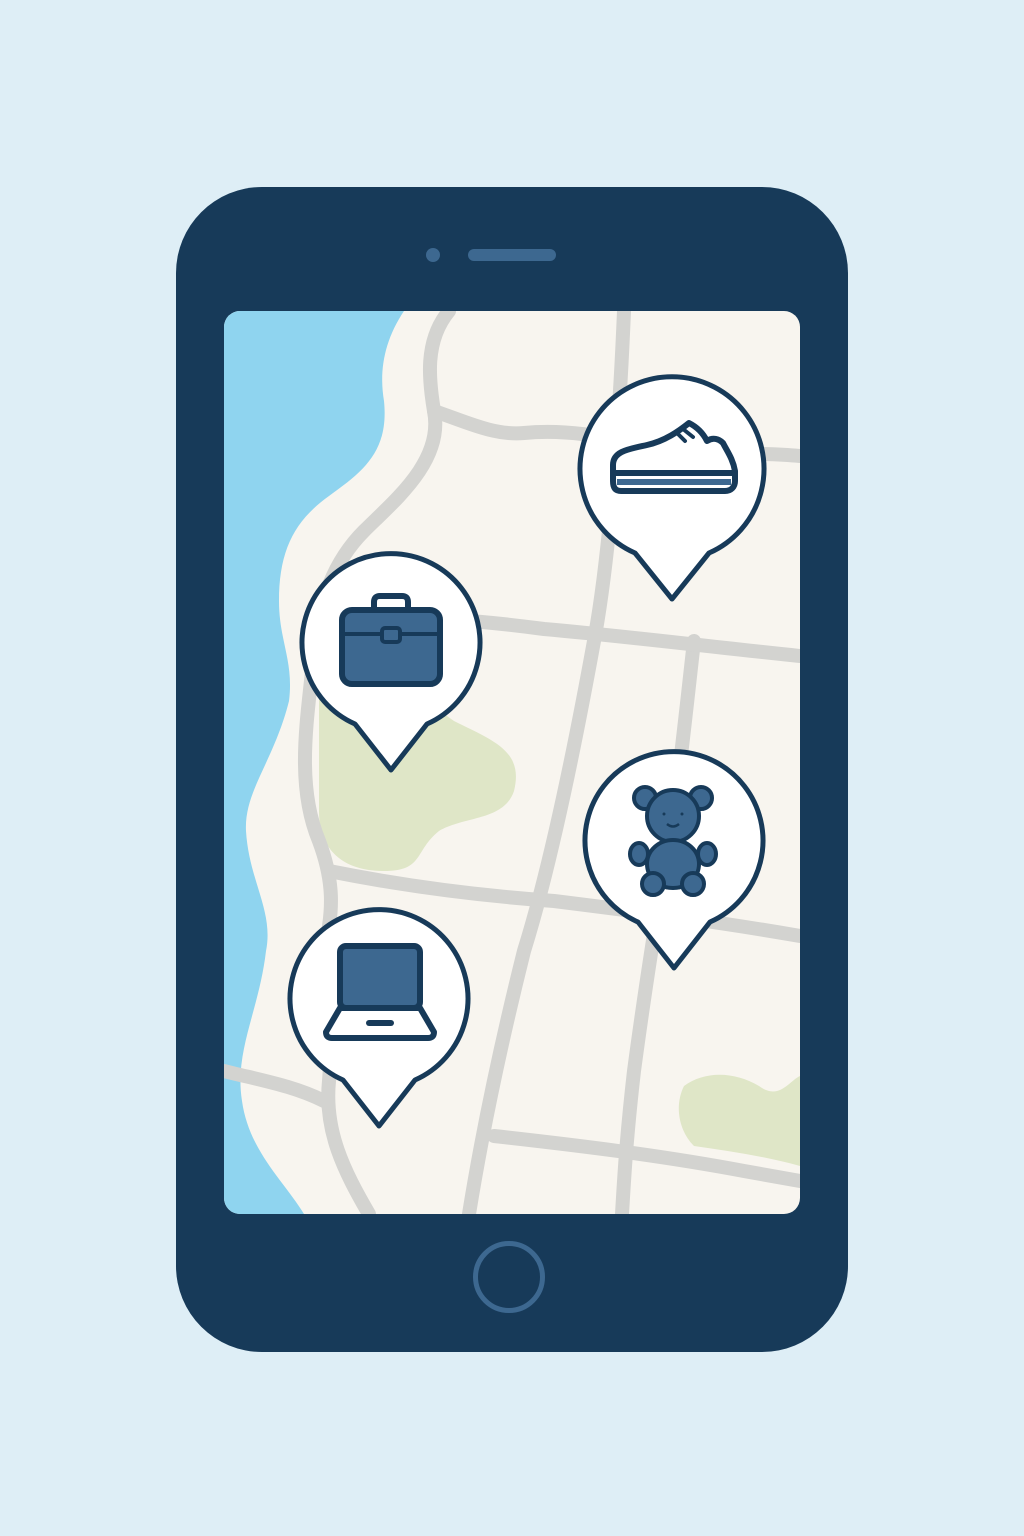  I want to click on map-pin-shoe-store, so click(672, 487).